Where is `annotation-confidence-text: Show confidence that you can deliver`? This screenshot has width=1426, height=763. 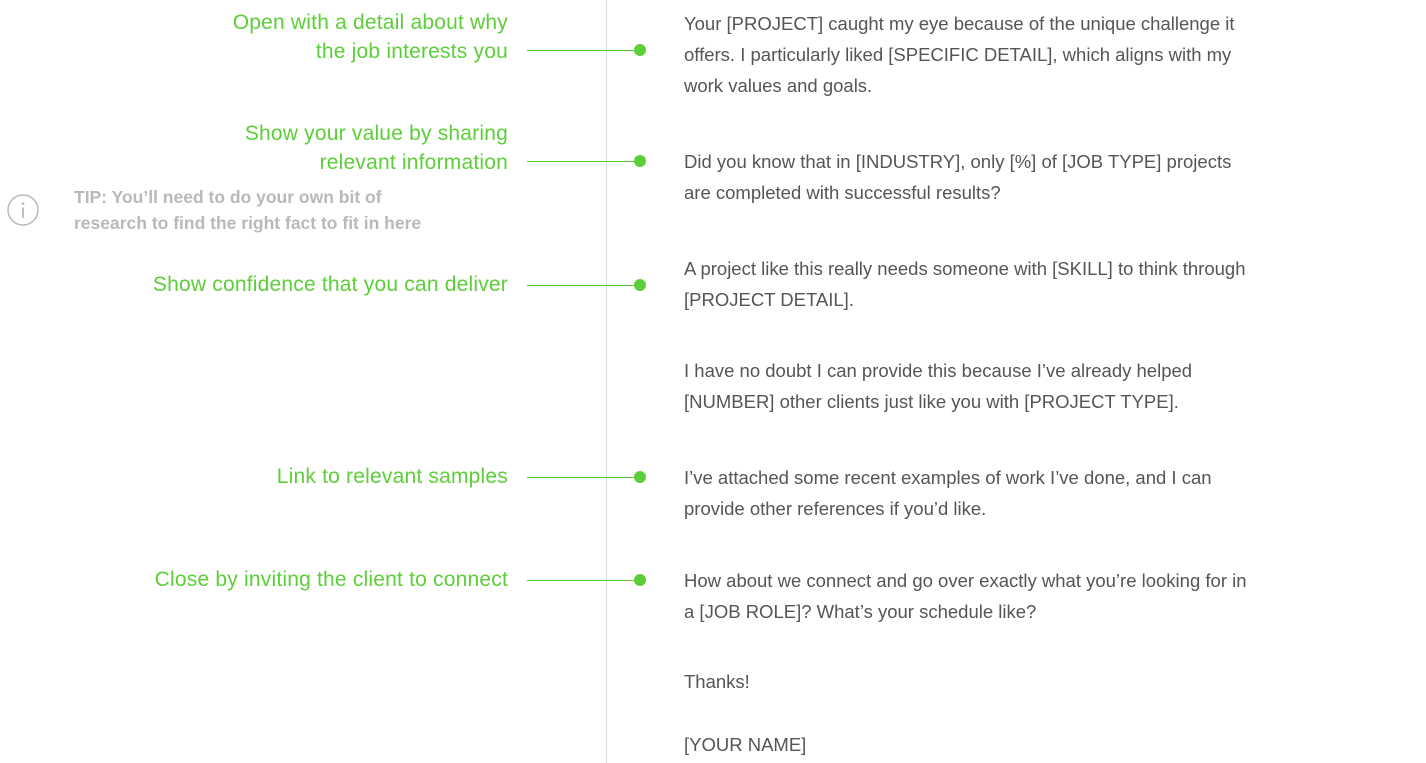 annotation-confidence-text: Show confidence that you can deliver is located at coordinates (330, 284).